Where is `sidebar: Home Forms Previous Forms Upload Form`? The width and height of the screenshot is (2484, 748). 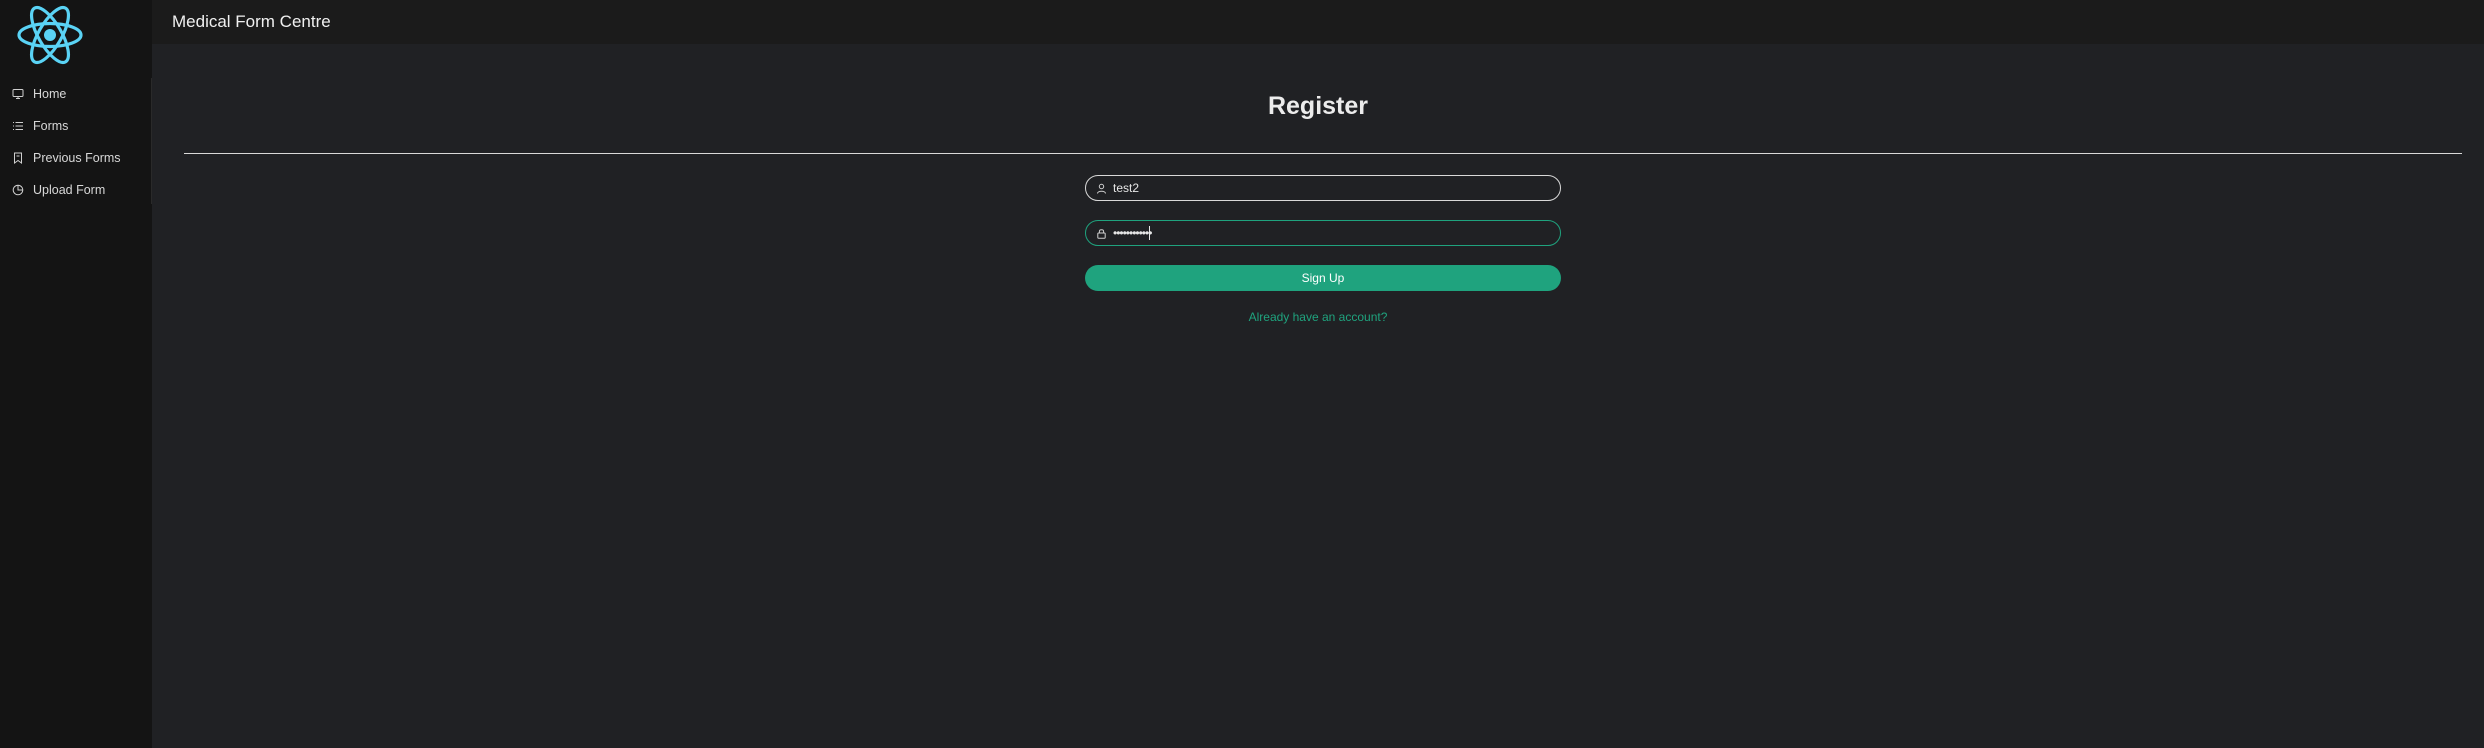
sidebar: Home Forms Previous Forms Upload Form is located at coordinates (76, 374).